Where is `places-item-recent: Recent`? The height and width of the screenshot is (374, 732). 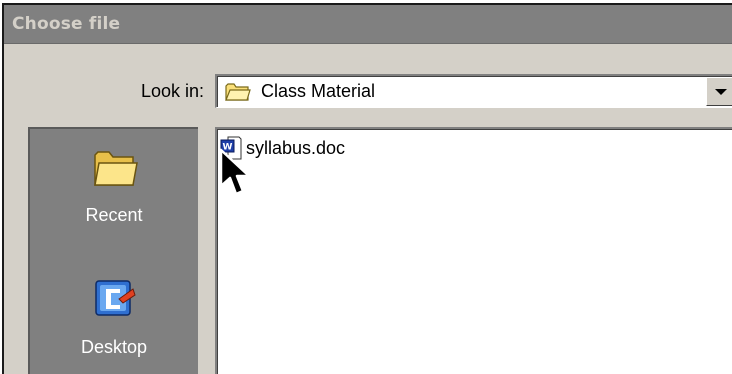
places-item-recent: Recent is located at coordinates (114, 184).